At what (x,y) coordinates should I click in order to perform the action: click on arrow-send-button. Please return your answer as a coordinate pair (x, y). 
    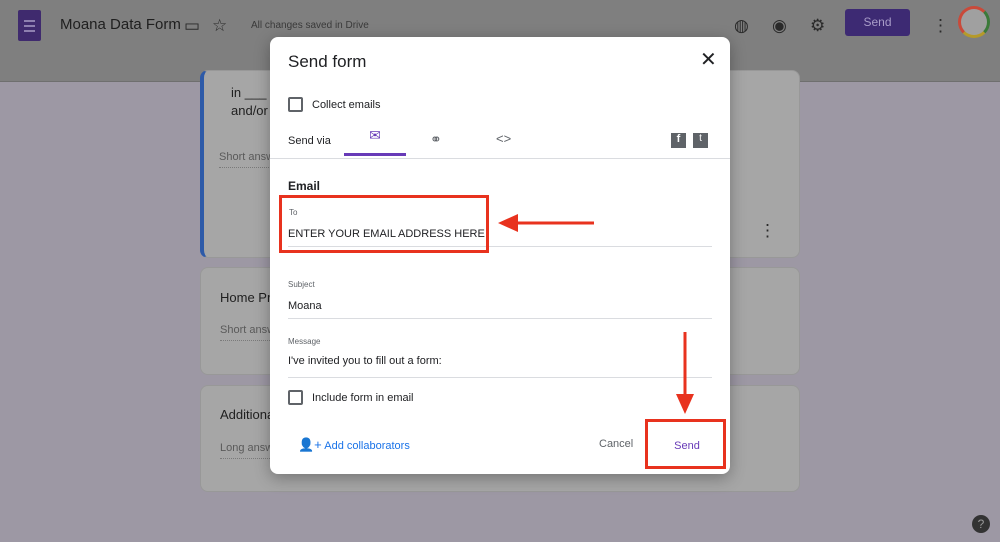
    Looking at the image, I should click on (685, 373).